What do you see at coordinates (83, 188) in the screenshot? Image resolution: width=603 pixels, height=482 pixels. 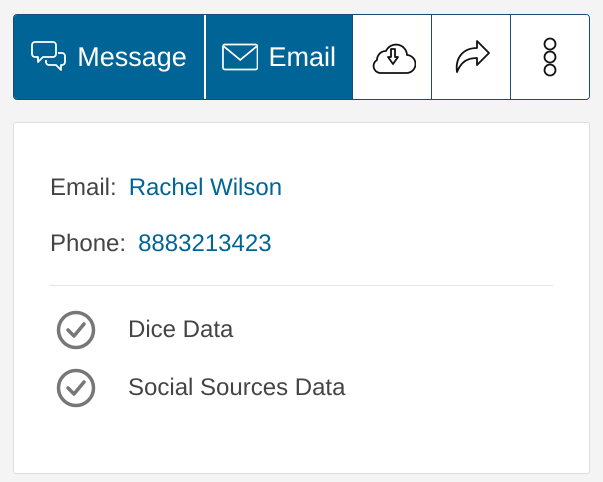 I see `field-label: Email:` at bounding box center [83, 188].